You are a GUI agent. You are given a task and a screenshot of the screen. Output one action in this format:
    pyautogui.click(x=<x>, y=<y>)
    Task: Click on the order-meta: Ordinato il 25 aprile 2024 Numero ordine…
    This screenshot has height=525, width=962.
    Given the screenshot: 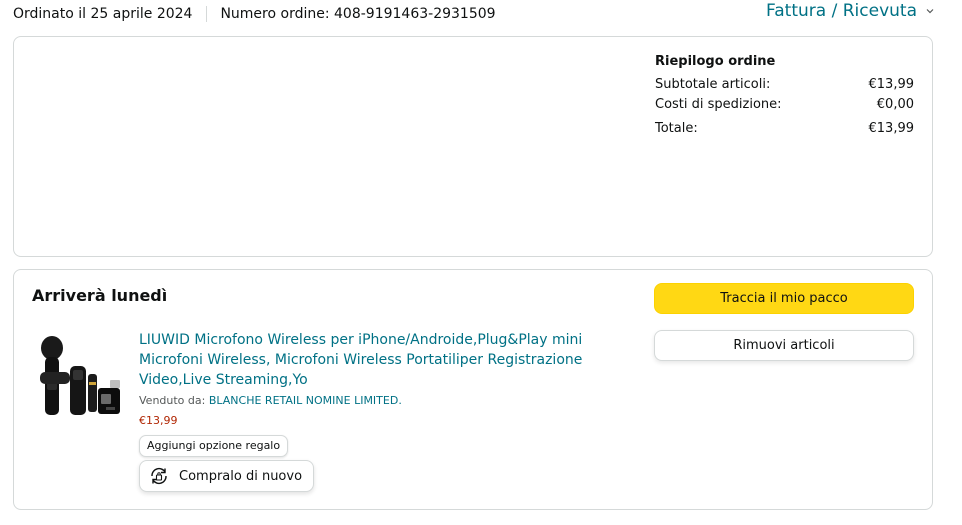 What is the action you would take?
    pyautogui.click(x=254, y=14)
    